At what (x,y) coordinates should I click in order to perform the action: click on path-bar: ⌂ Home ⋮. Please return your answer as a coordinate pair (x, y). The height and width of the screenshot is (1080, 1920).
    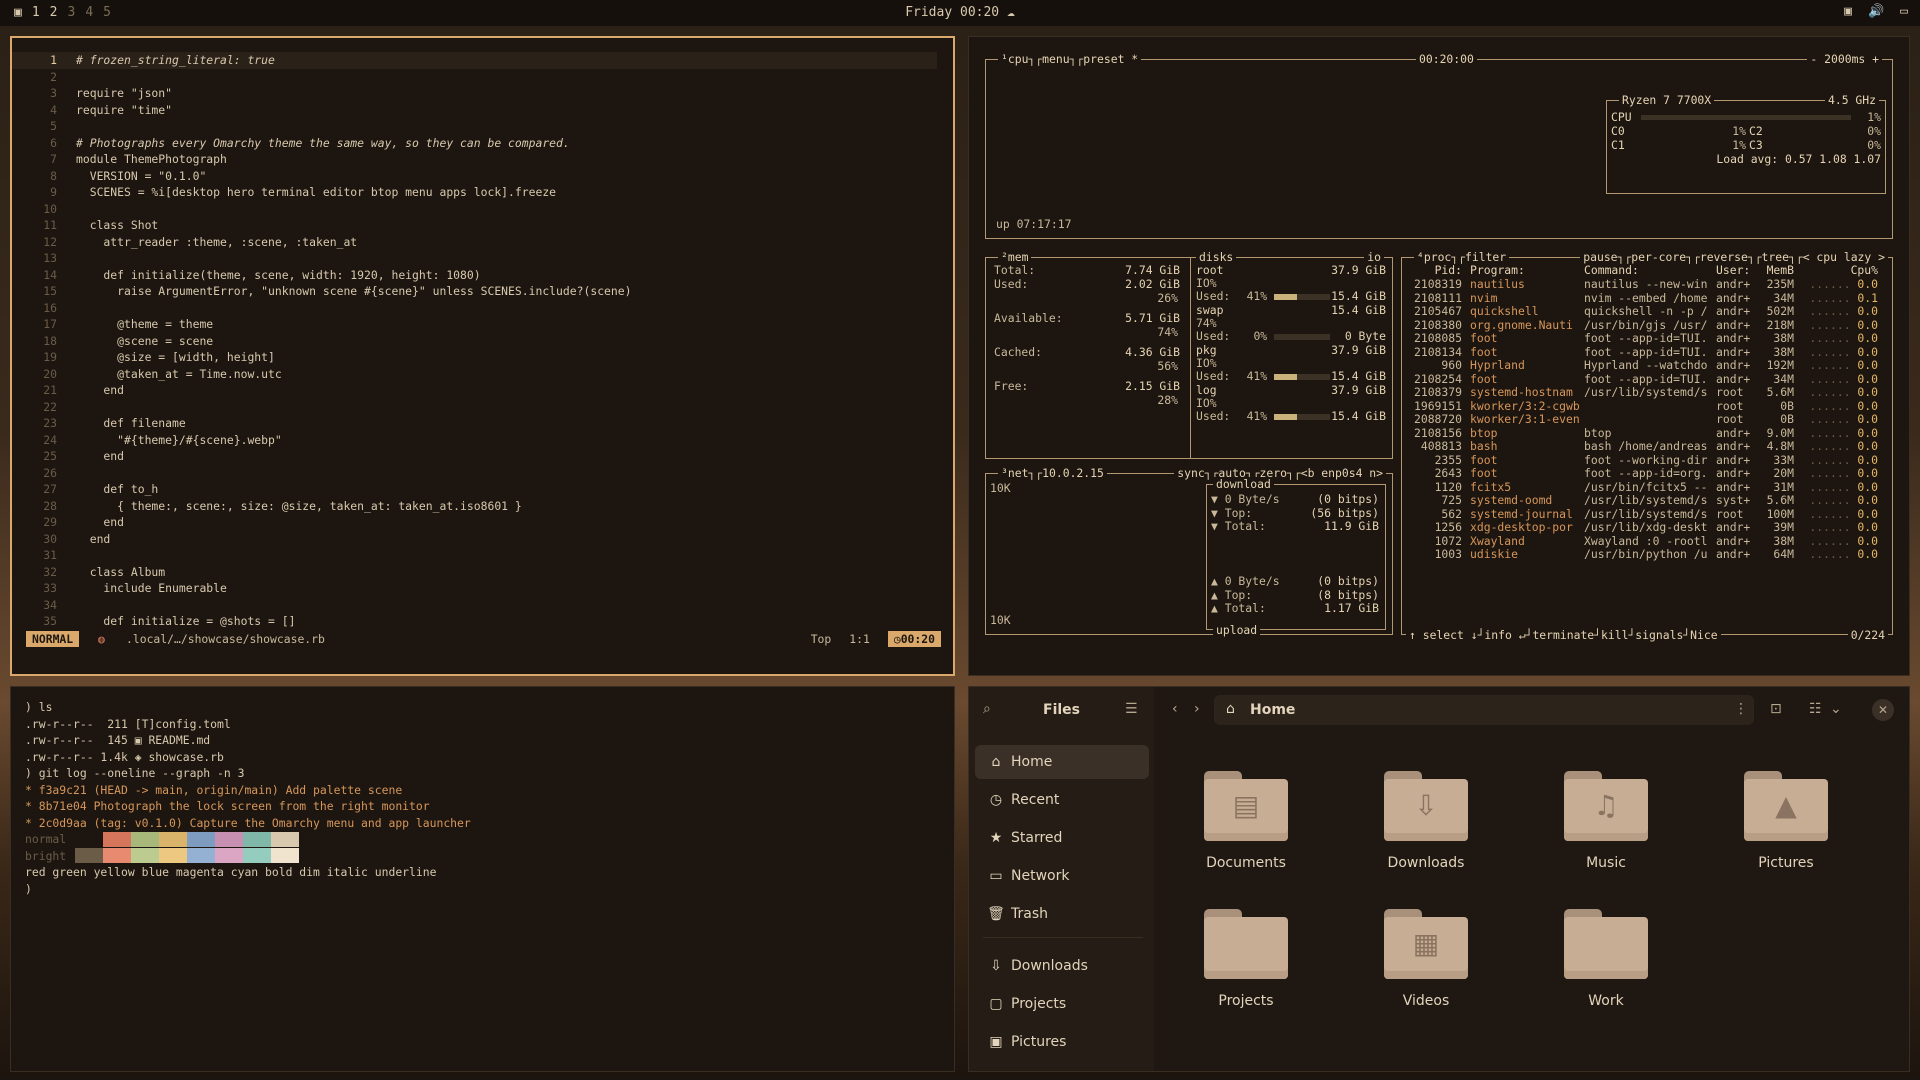
    Looking at the image, I should click on (1484, 710).